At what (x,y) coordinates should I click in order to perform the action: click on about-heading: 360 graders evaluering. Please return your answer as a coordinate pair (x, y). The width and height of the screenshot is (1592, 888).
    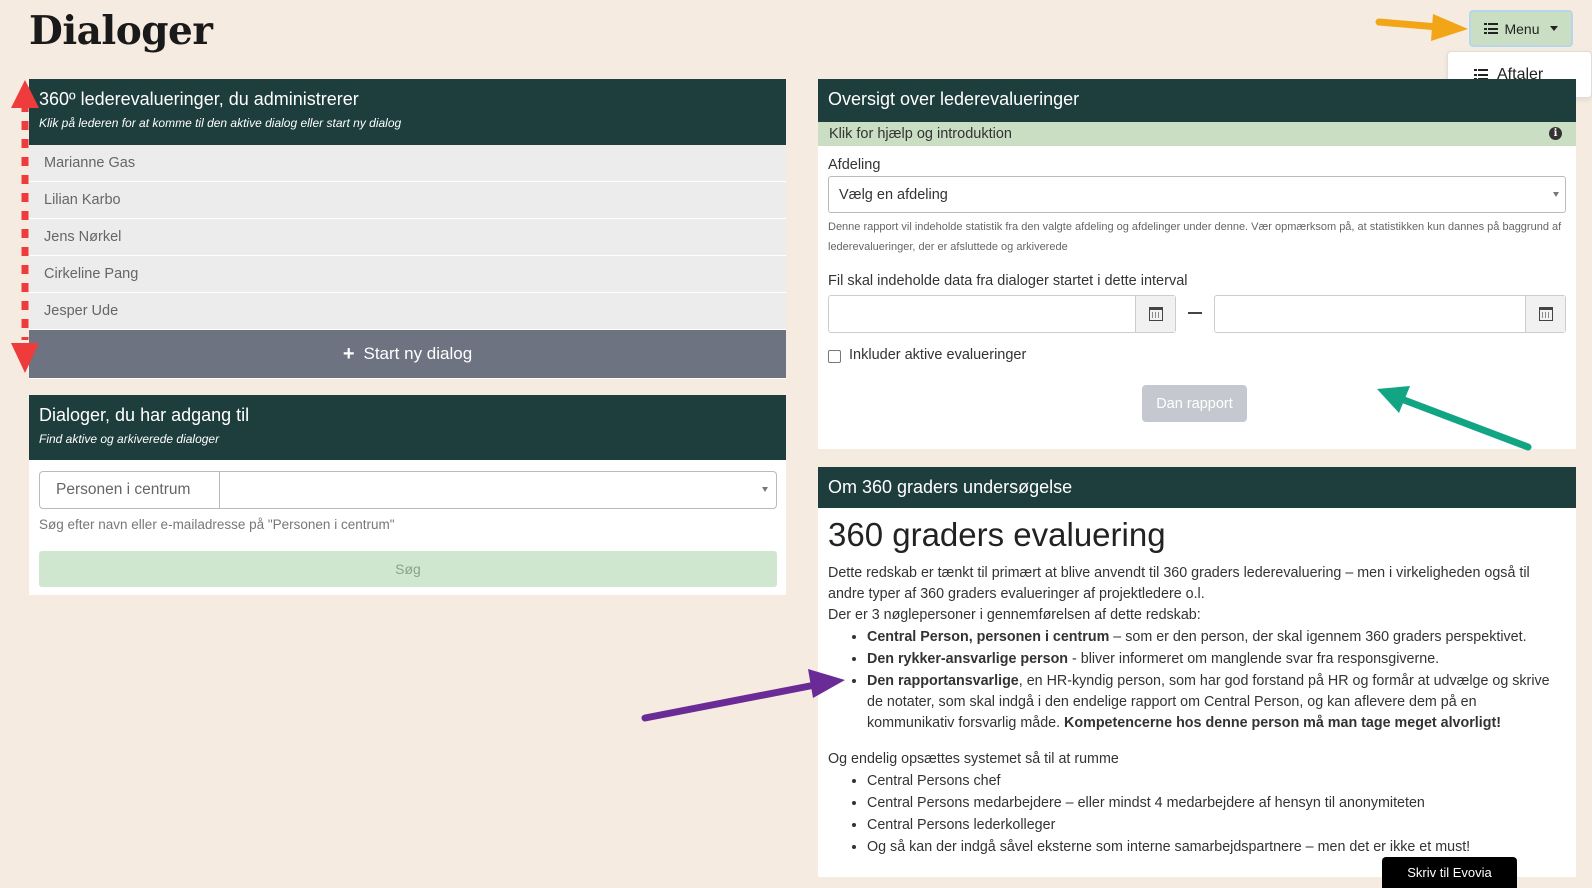
    Looking at the image, I should click on (997, 534).